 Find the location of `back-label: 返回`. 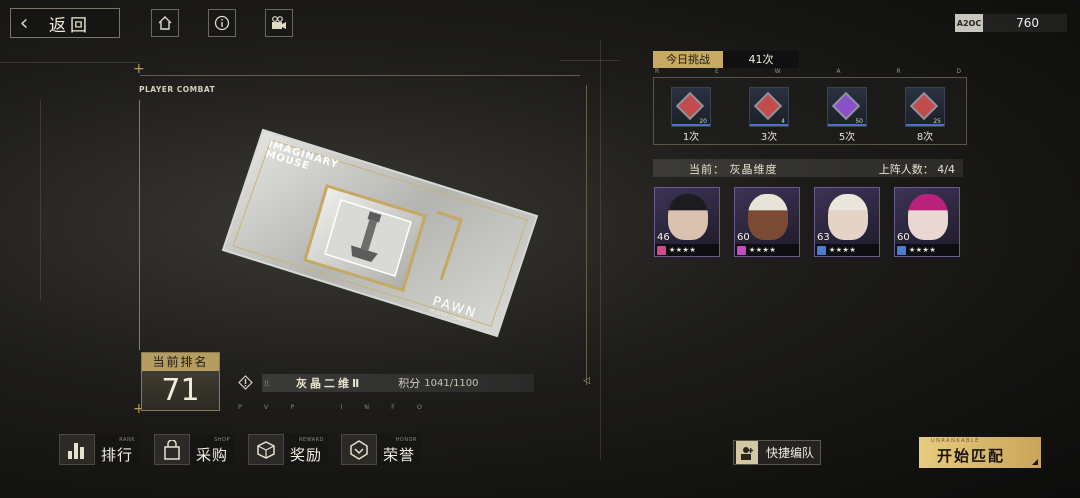

back-label: 返回 is located at coordinates (70, 25).